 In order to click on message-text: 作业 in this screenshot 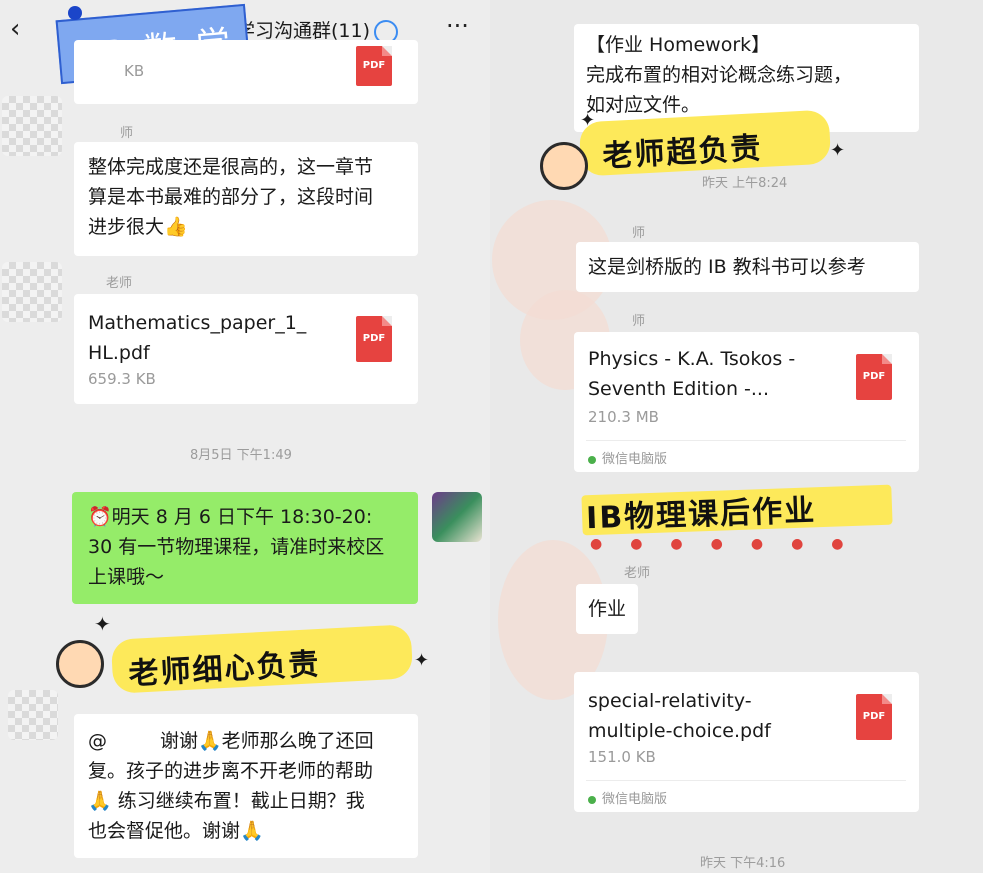, I will do `click(607, 609)`.